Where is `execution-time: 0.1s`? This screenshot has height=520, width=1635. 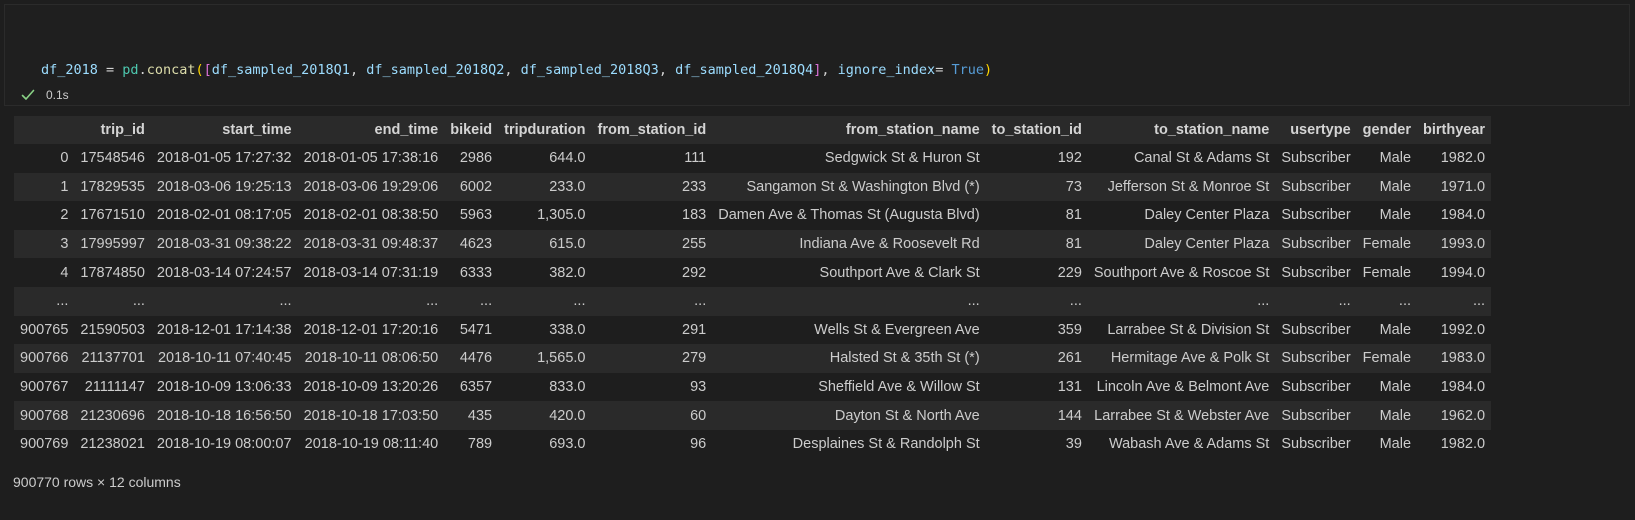
execution-time: 0.1s is located at coordinates (57, 95).